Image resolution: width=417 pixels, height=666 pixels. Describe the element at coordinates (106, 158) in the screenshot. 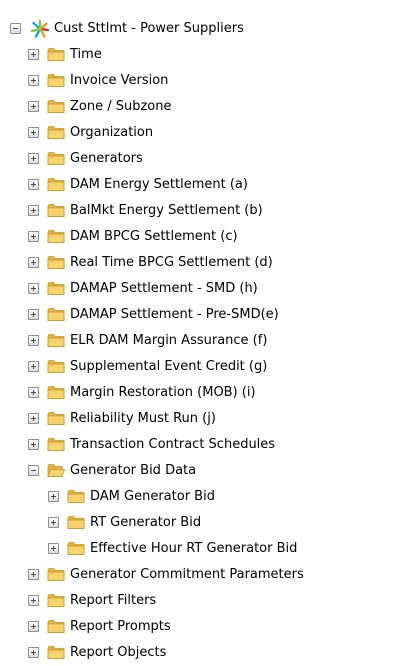

I see `tree-node-label: Generators` at that location.